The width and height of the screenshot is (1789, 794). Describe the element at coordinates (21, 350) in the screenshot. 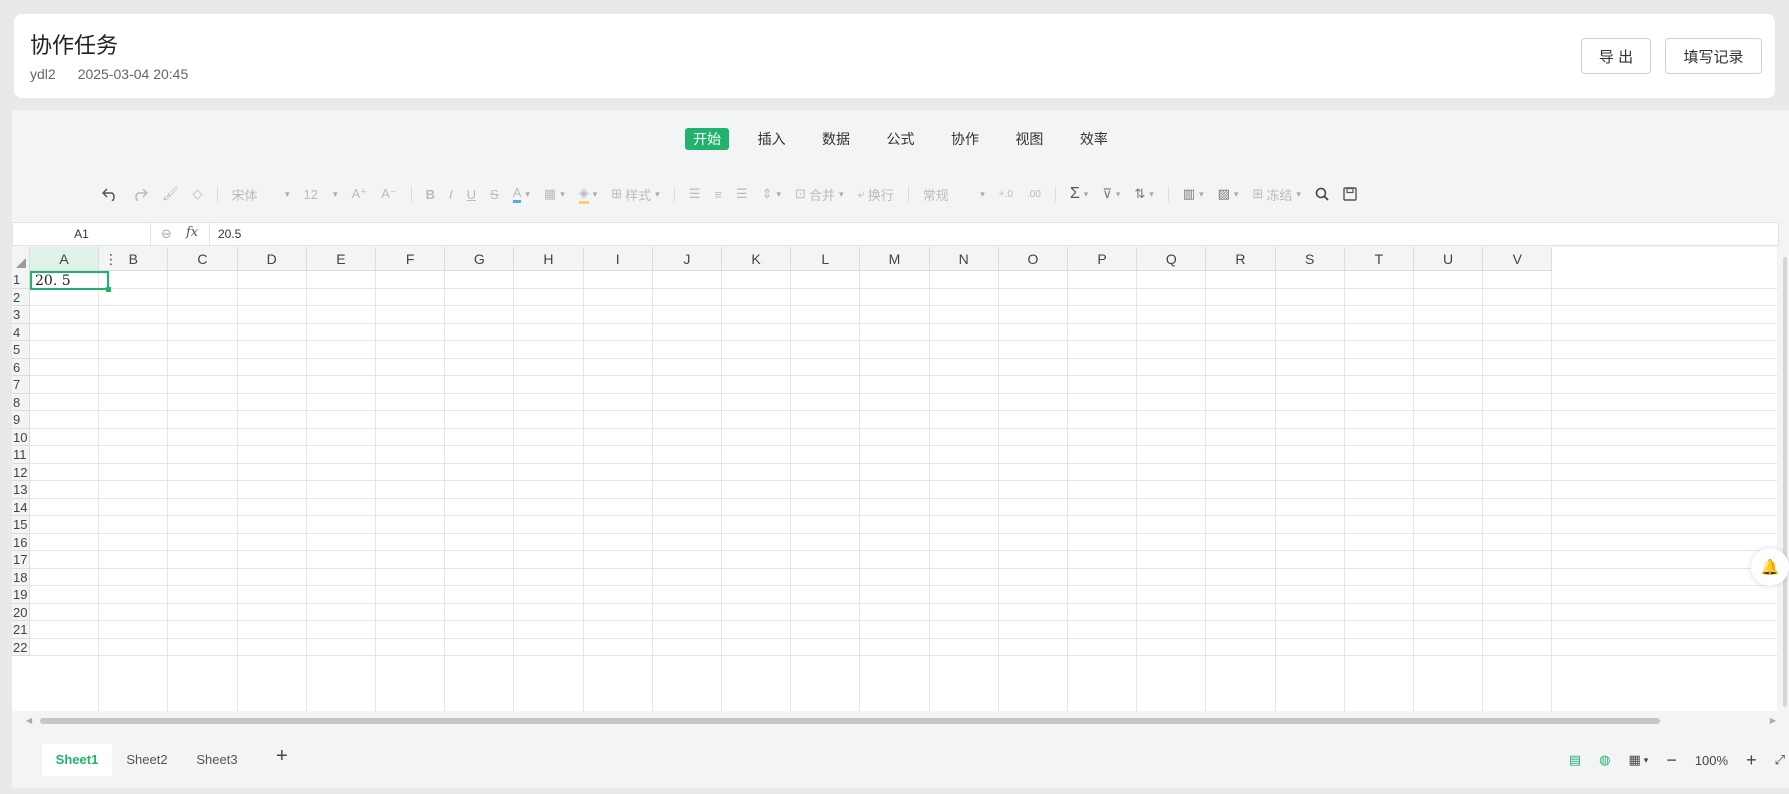

I see `row-header-5: 5` at that location.